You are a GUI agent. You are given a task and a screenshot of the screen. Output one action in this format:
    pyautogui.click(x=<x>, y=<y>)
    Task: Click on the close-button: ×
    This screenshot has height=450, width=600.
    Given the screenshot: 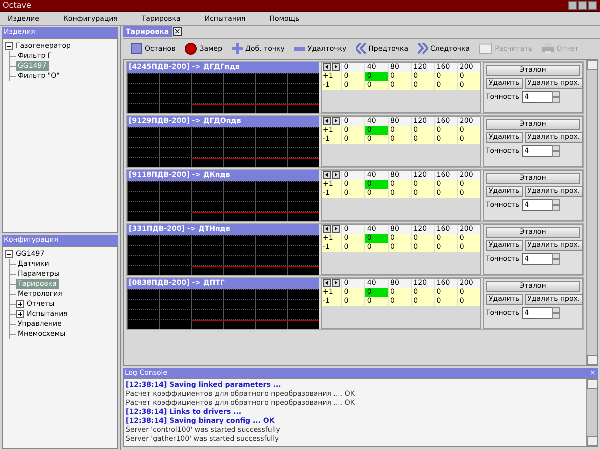 What is the action you would take?
    pyautogui.click(x=177, y=31)
    